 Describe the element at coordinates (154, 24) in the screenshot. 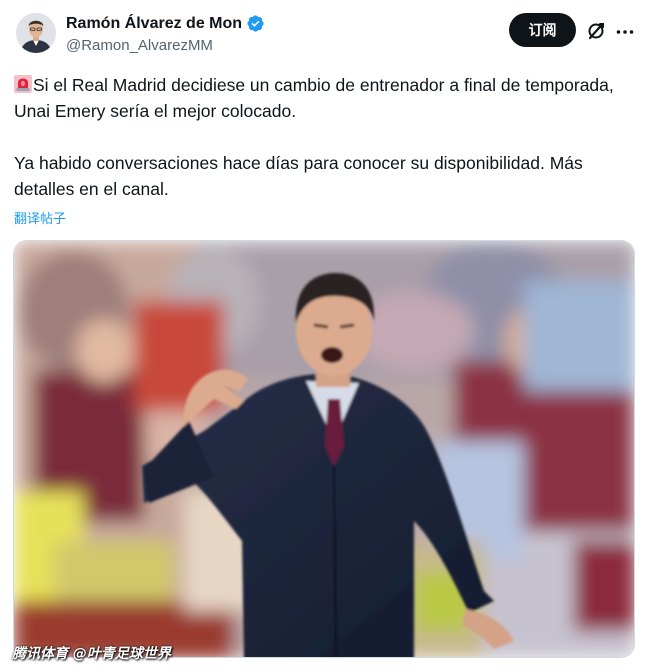

I see `author-display-name: Ramón Álvarez de Mon` at that location.